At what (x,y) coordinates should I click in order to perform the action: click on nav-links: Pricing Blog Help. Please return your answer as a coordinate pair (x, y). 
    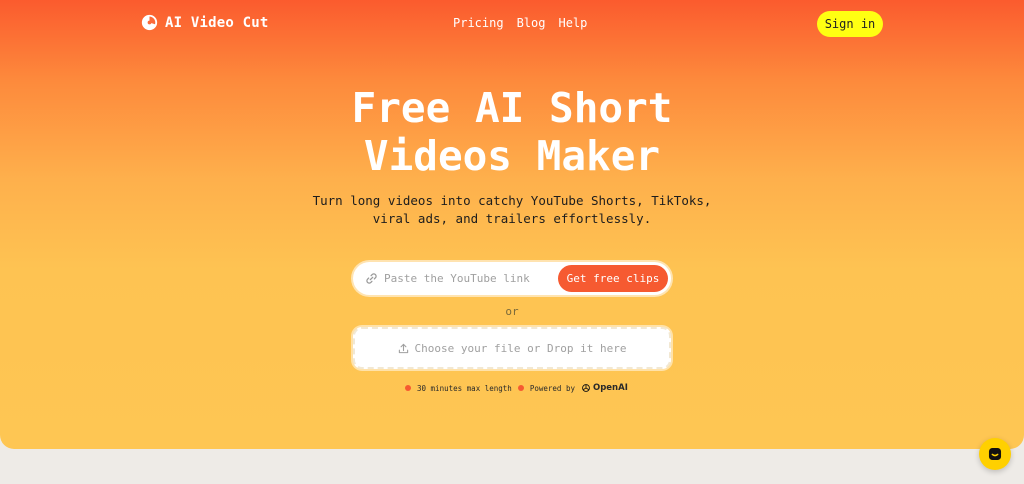
    Looking at the image, I should click on (520, 23).